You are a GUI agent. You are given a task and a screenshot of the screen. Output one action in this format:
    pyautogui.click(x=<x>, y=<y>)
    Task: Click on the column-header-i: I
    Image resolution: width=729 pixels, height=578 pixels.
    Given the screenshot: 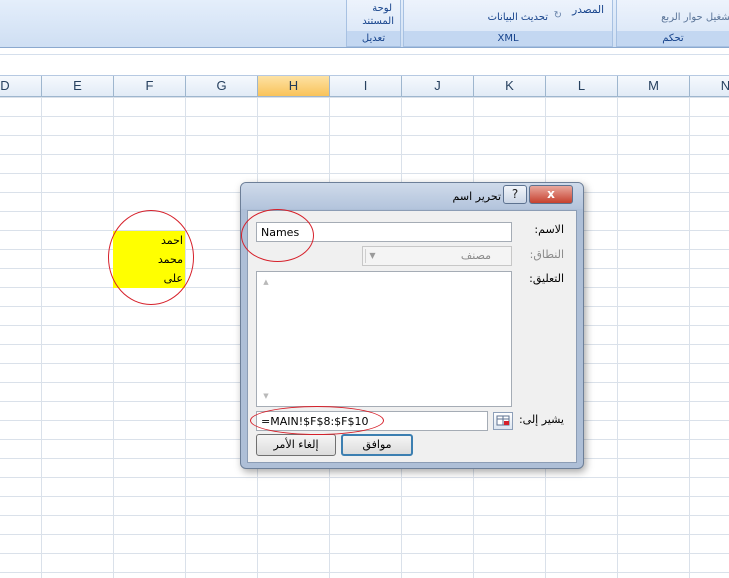 What is the action you would take?
    pyautogui.click(x=366, y=86)
    